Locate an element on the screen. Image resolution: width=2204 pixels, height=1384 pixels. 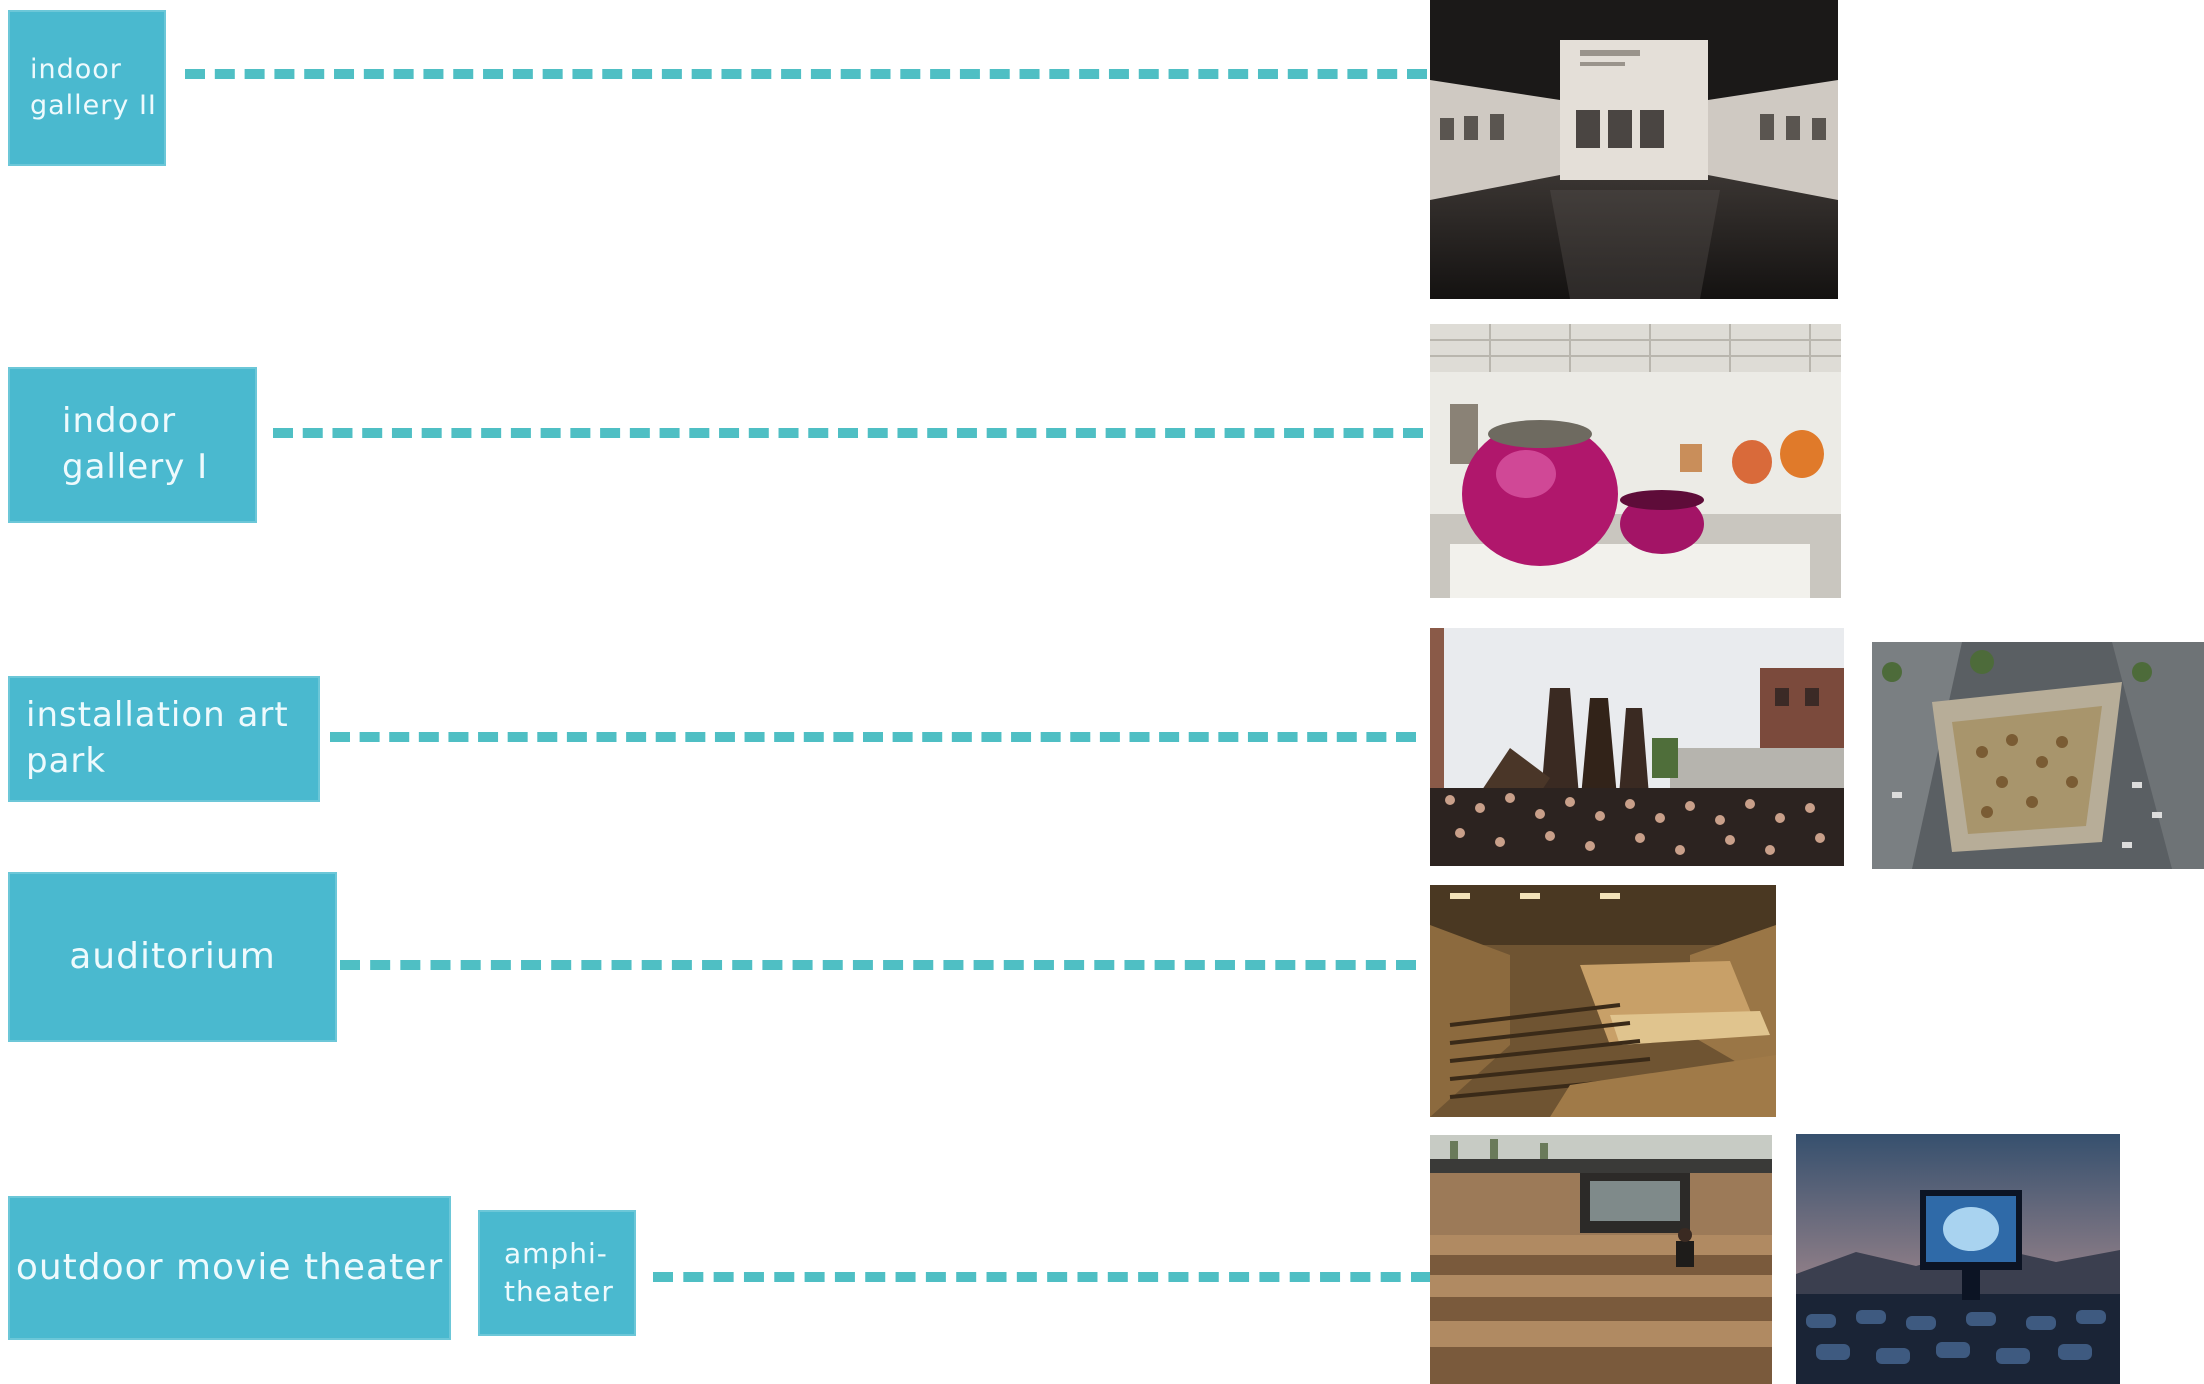
label-line: auditorium is located at coordinates (172, 956).